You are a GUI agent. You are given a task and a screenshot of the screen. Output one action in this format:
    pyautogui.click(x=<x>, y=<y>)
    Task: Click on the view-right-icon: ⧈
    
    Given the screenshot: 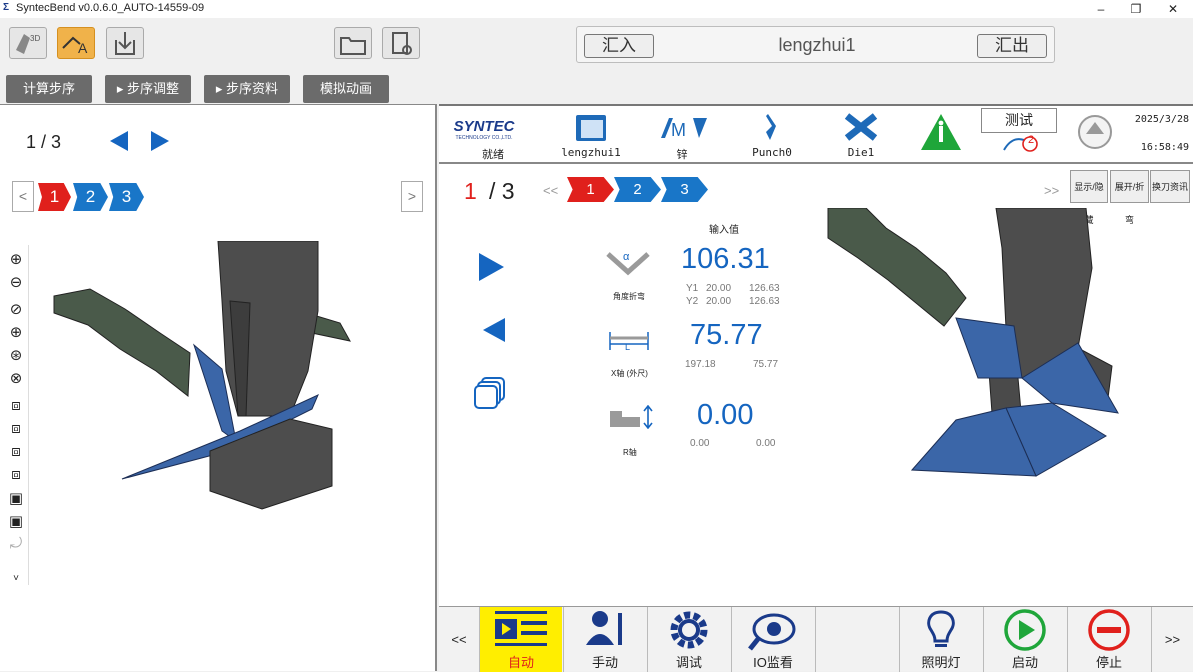 What is the action you would take?
    pyautogui.click(x=16, y=476)
    